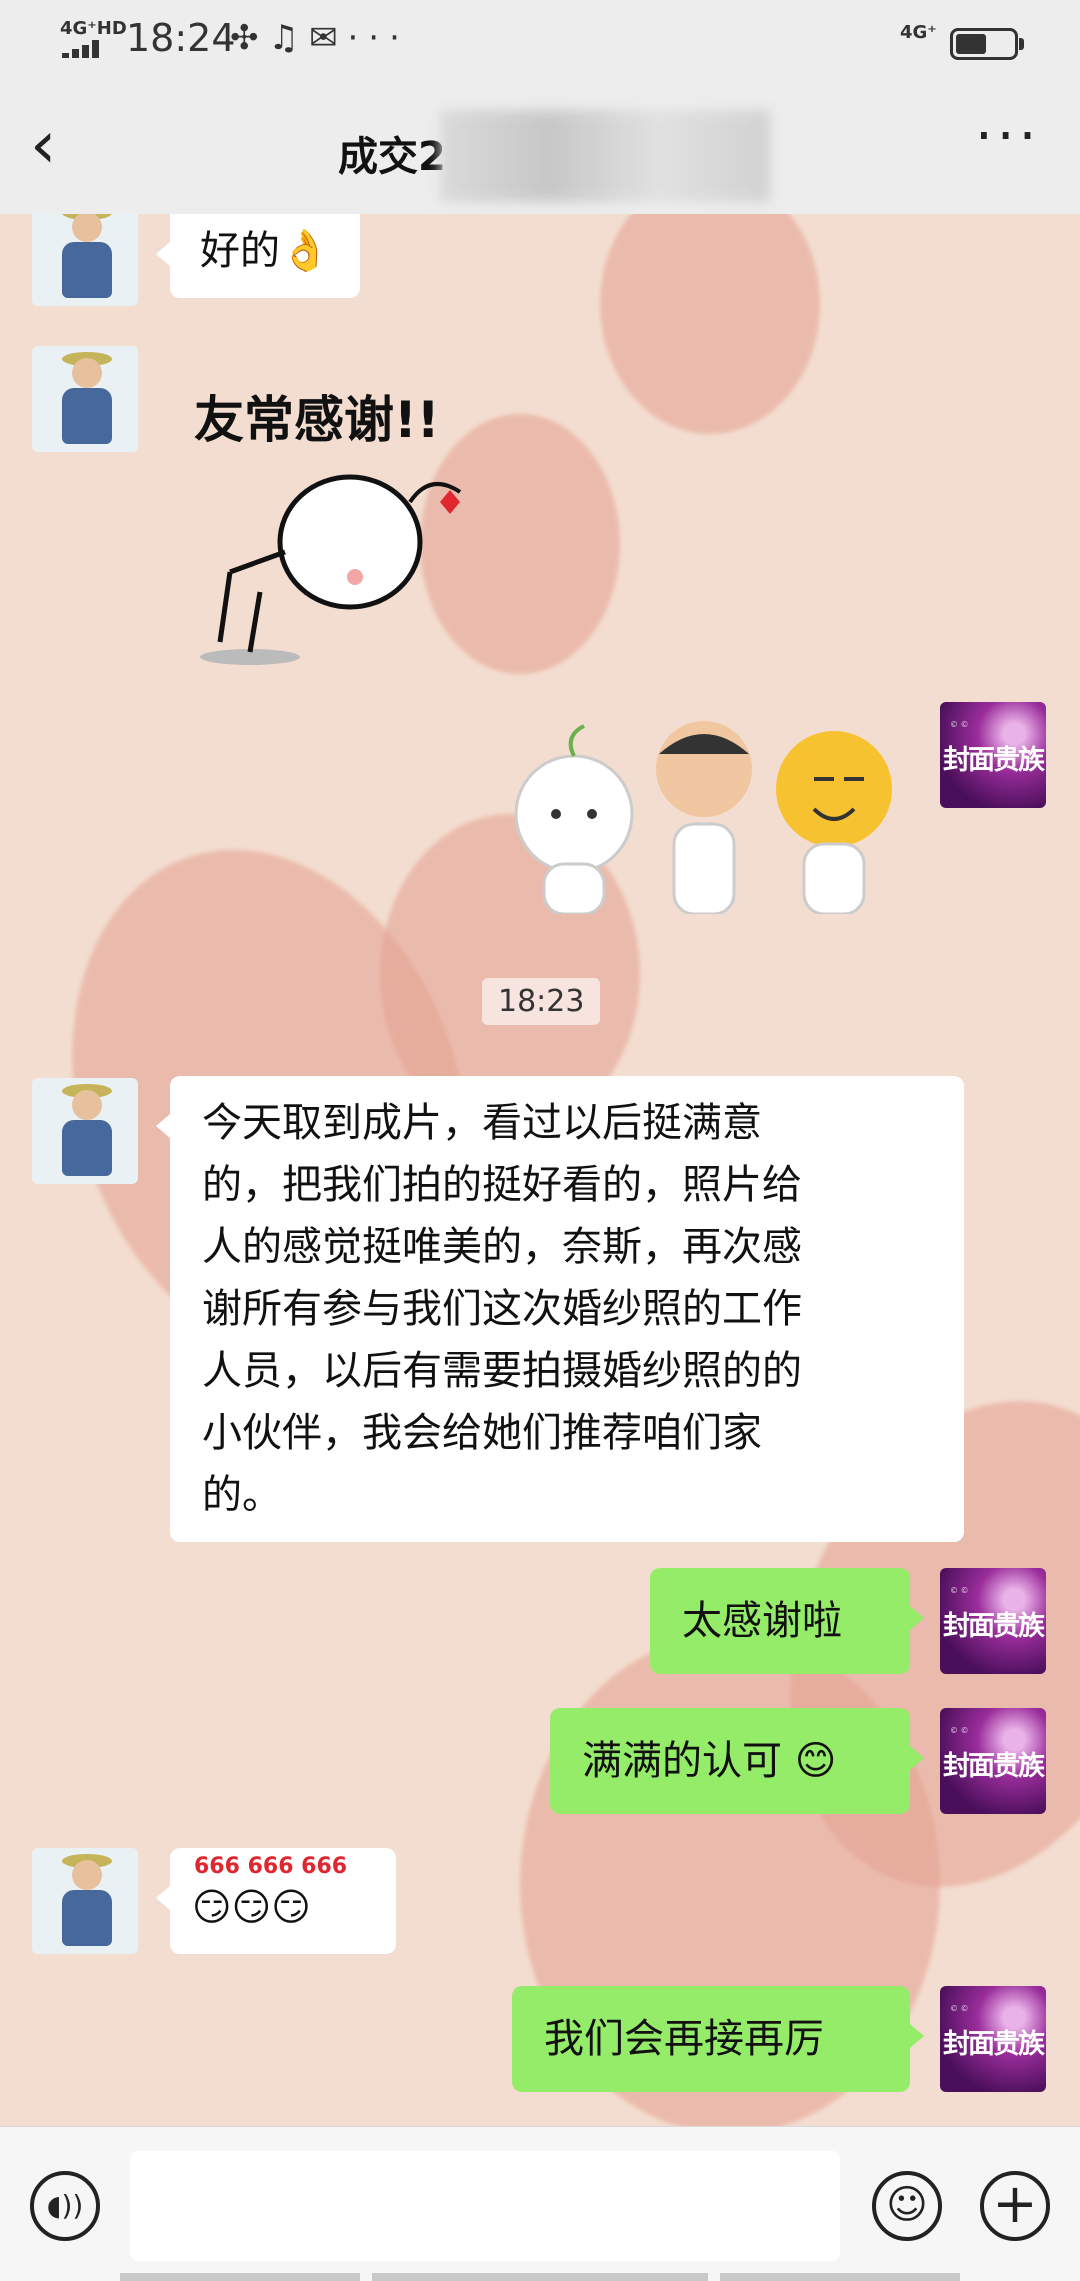  I want to click on message-input, so click(485, 2206).